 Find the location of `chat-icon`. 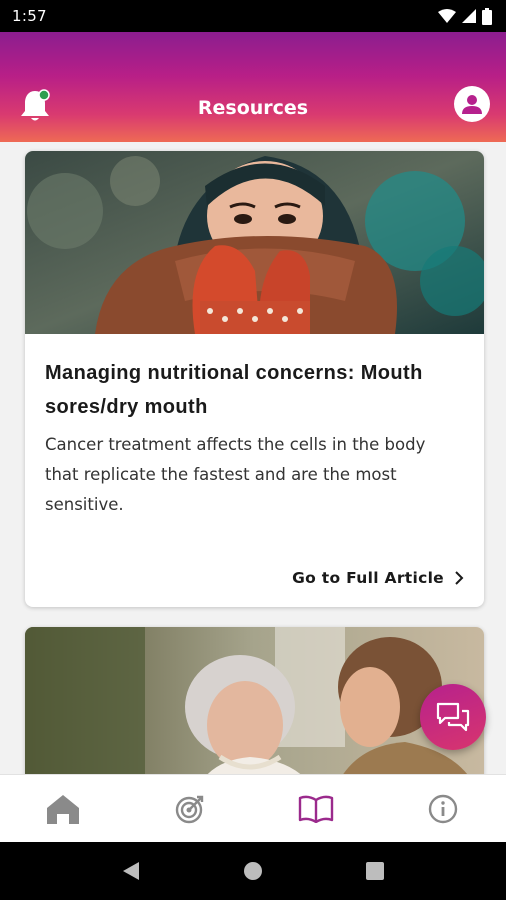

chat-icon is located at coordinates (453, 717).